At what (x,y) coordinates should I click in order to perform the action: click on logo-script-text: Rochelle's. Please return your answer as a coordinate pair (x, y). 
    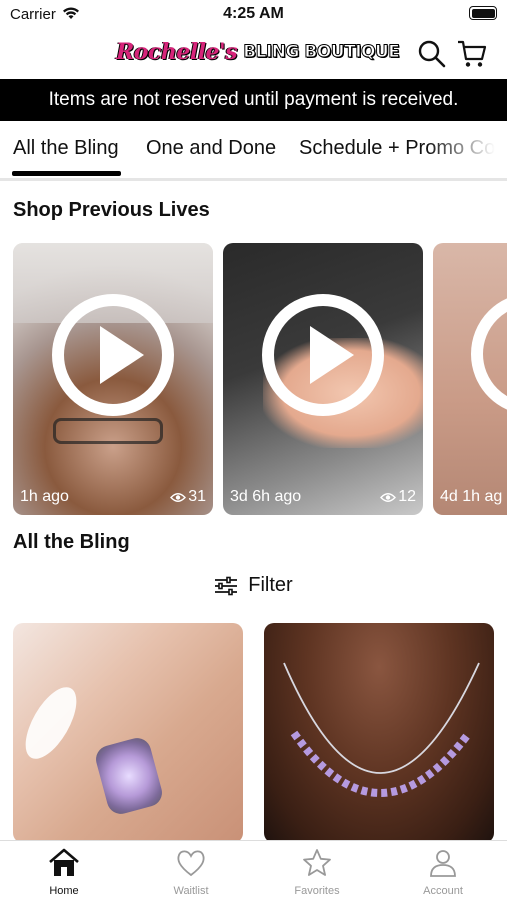
    Looking at the image, I should click on (177, 52).